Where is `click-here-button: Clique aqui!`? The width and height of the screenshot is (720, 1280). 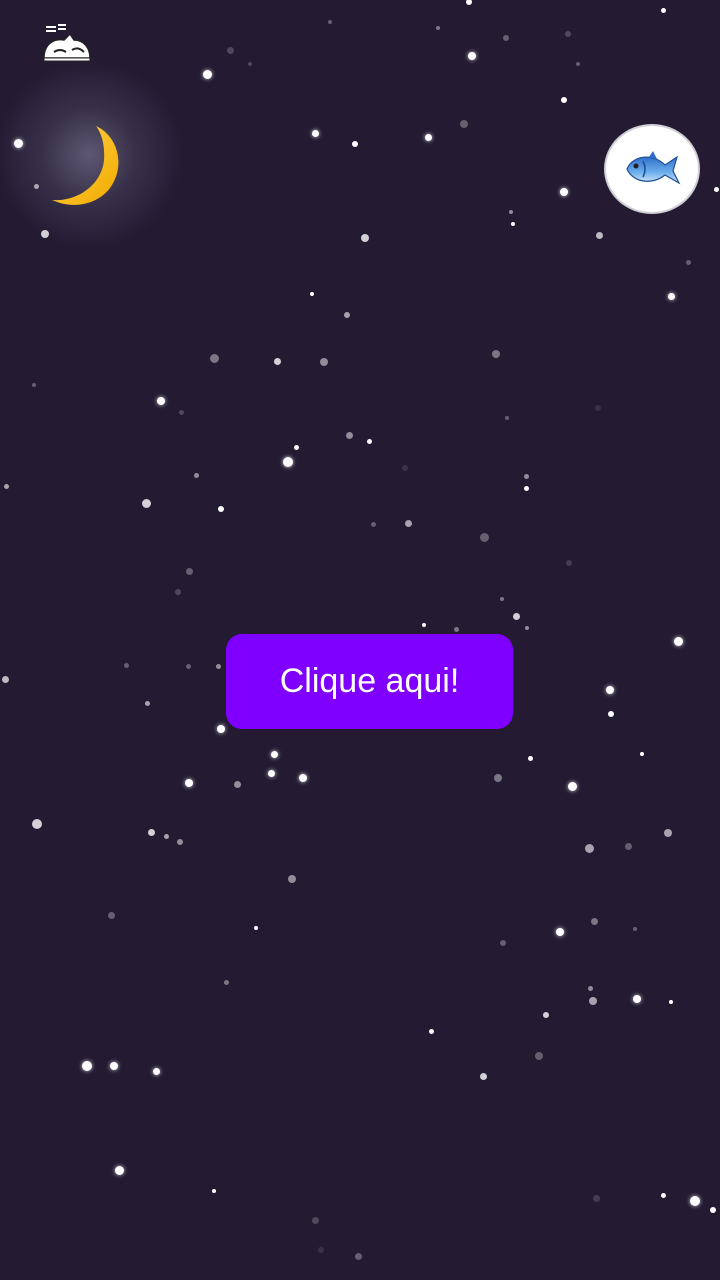 click-here-button: Clique aqui! is located at coordinates (369, 681).